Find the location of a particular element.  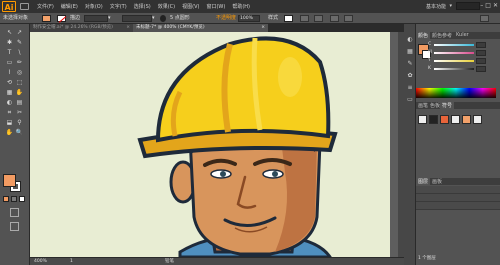

fill-color-box is located at coordinates (9, 180).